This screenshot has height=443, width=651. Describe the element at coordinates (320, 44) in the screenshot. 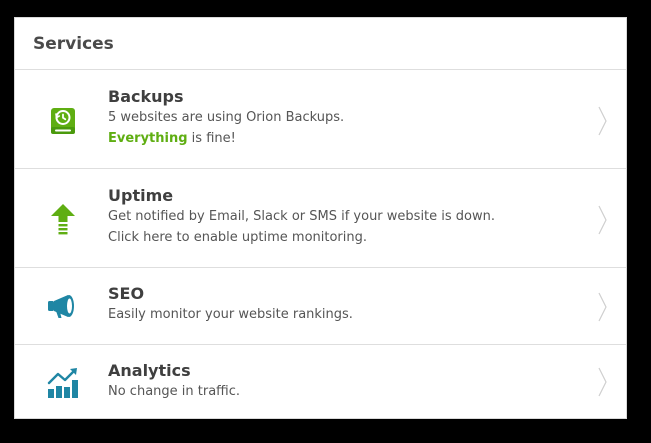

I see `panel-header: Services` at that location.